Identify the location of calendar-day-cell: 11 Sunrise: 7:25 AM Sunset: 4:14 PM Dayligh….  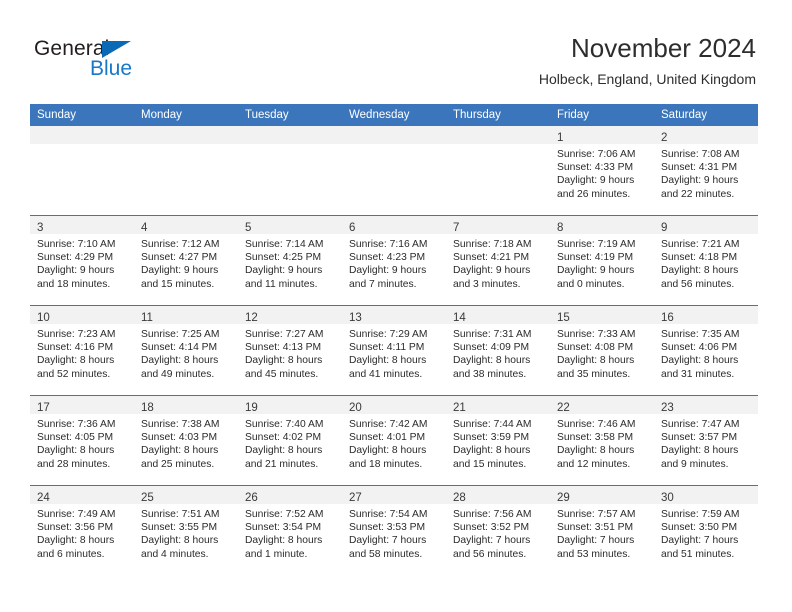
(186, 350).